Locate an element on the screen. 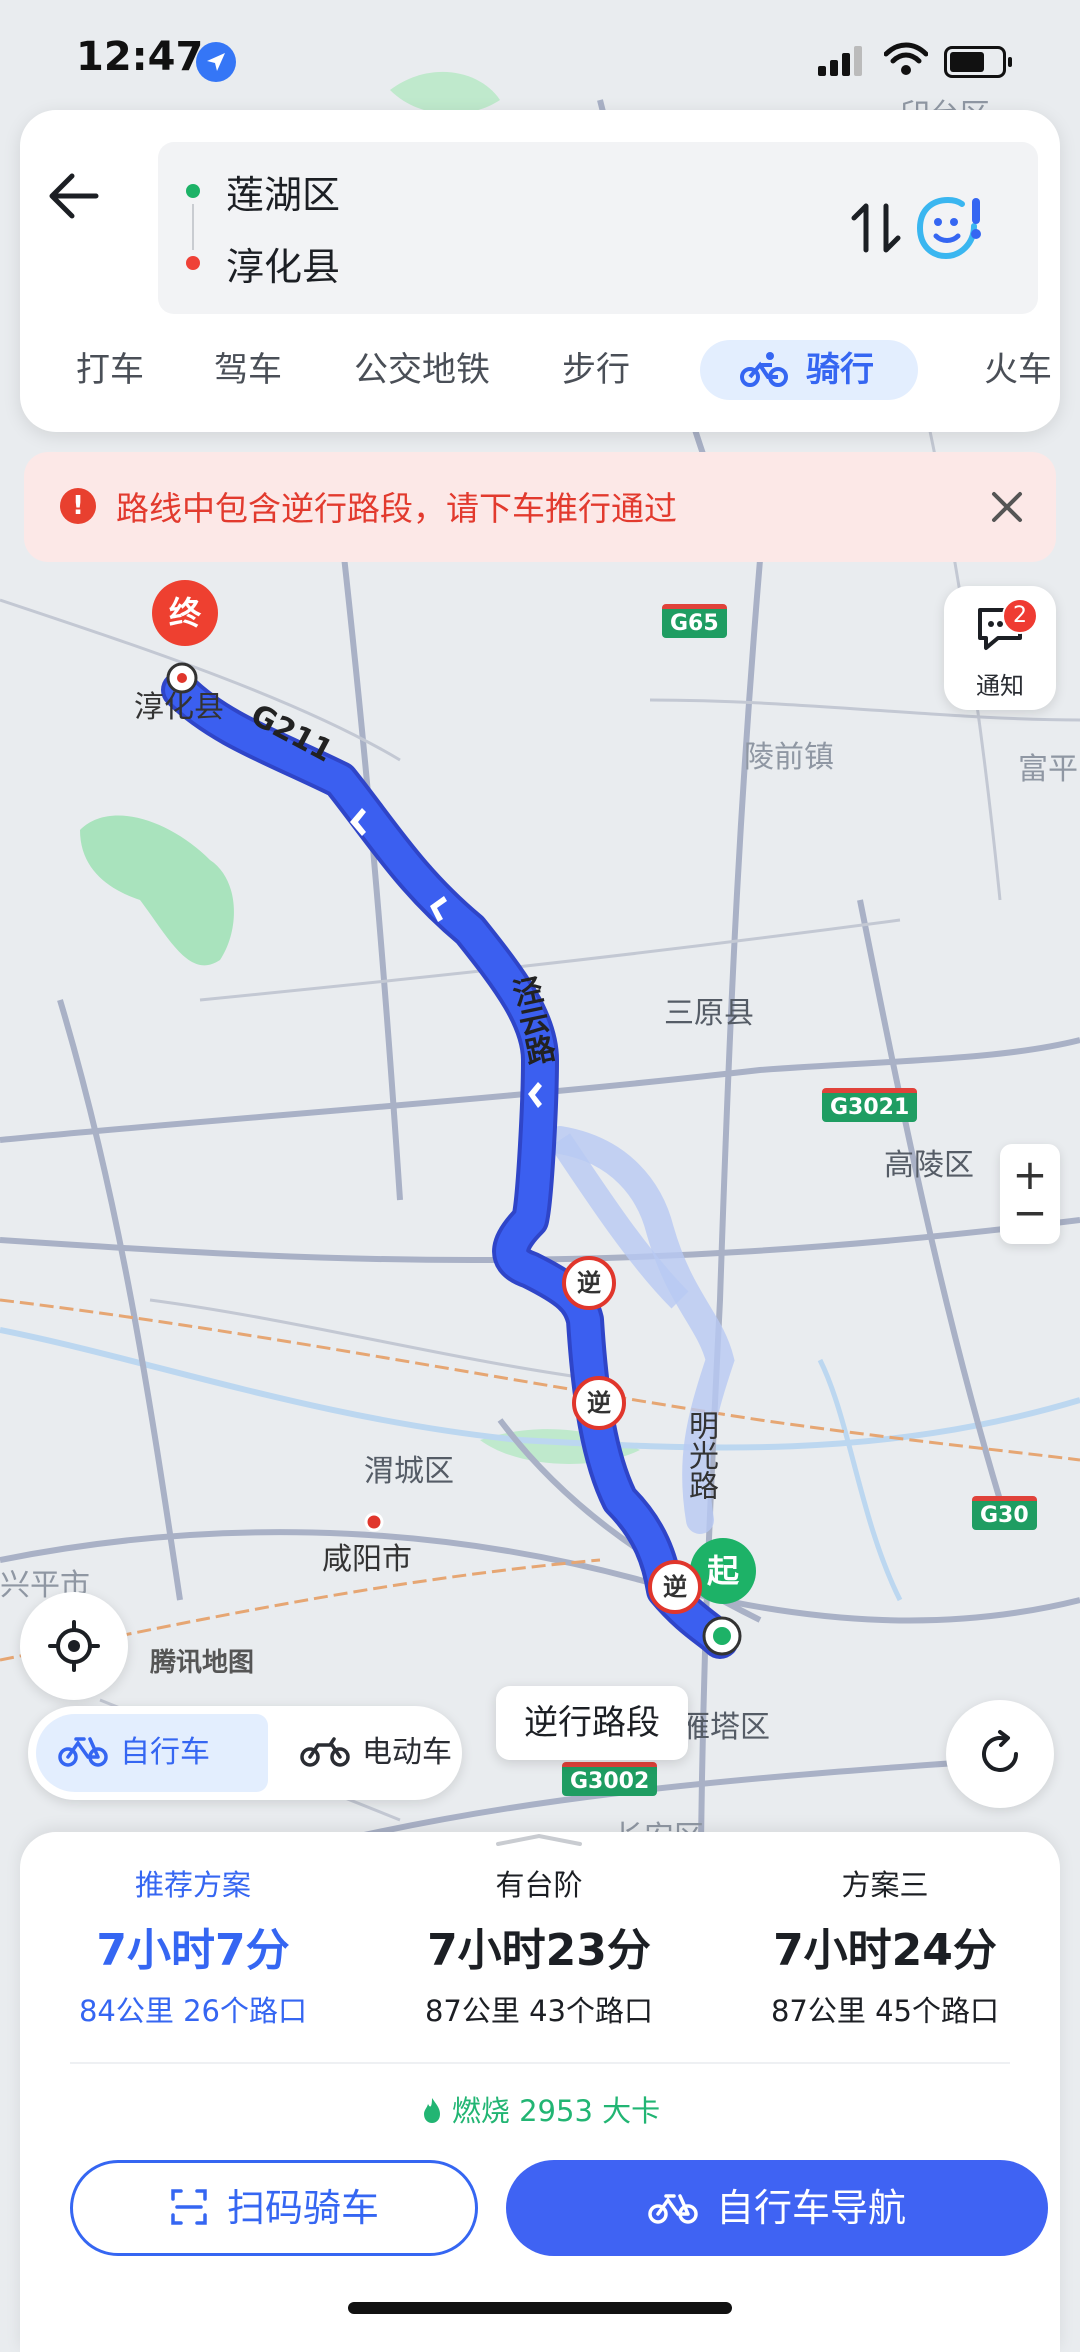  map-label-mingguang: 明光路 is located at coordinates (700, 1455).